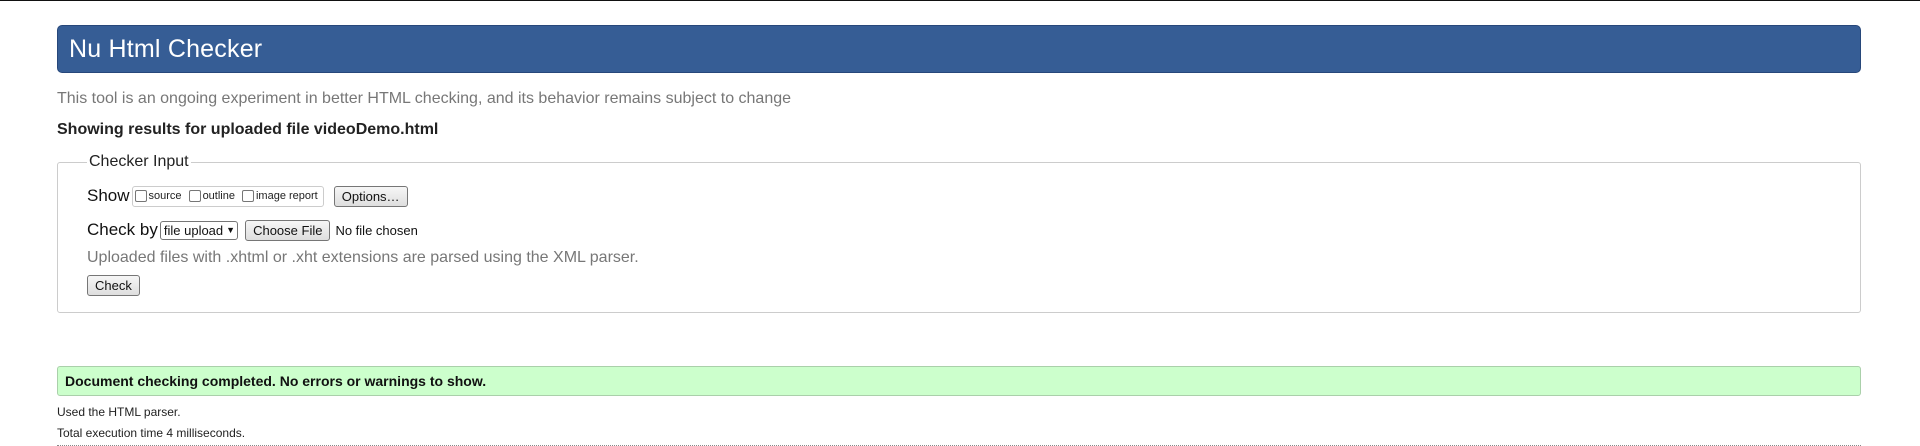 The height and width of the screenshot is (446, 1920). What do you see at coordinates (165, 196) in the screenshot?
I see `source-checkbox-label: source` at bounding box center [165, 196].